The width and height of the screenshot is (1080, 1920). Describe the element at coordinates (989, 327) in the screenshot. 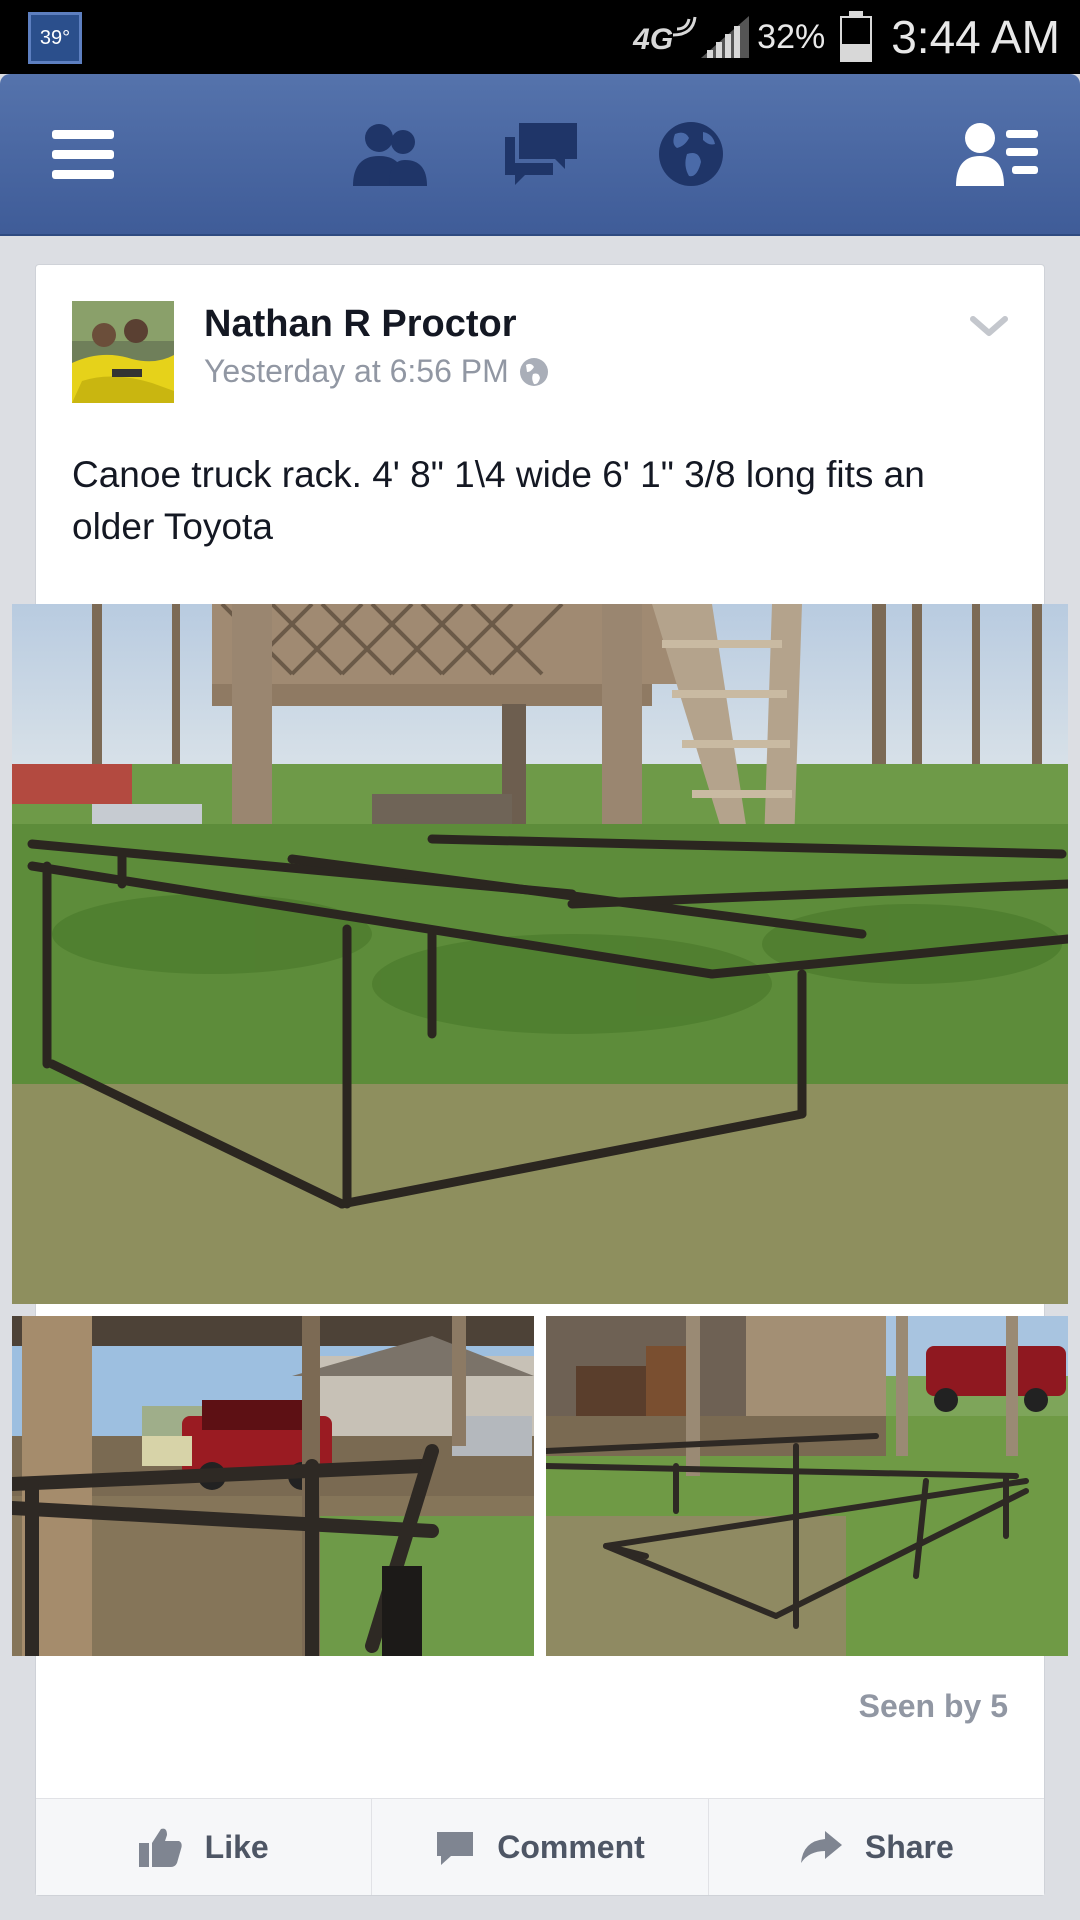

I see `chevron-down-icon` at that location.